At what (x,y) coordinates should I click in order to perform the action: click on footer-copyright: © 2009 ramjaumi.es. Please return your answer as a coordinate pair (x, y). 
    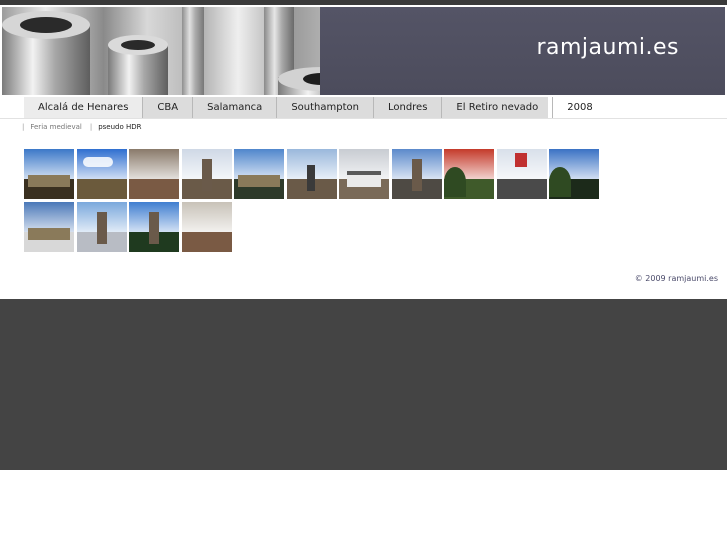
    Looking at the image, I should click on (676, 278).